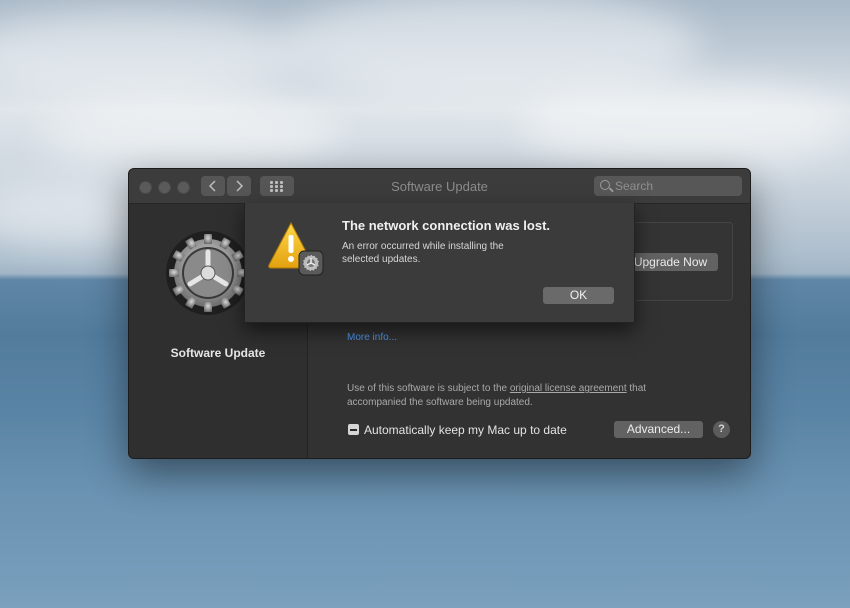 This screenshot has height=608, width=850. What do you see at coordinates (428, 388) in the screenshot?
I see `license-prefix: Use of this software is subject to the` at bounding box center [428, 388].